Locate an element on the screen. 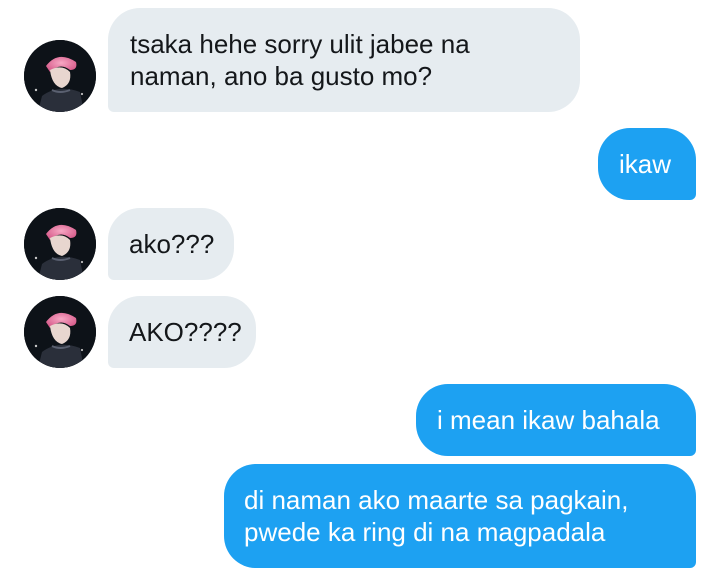 The image size is (720, 579). incoming-message-bubble: AKO???? is located at coordinates (182, 332).